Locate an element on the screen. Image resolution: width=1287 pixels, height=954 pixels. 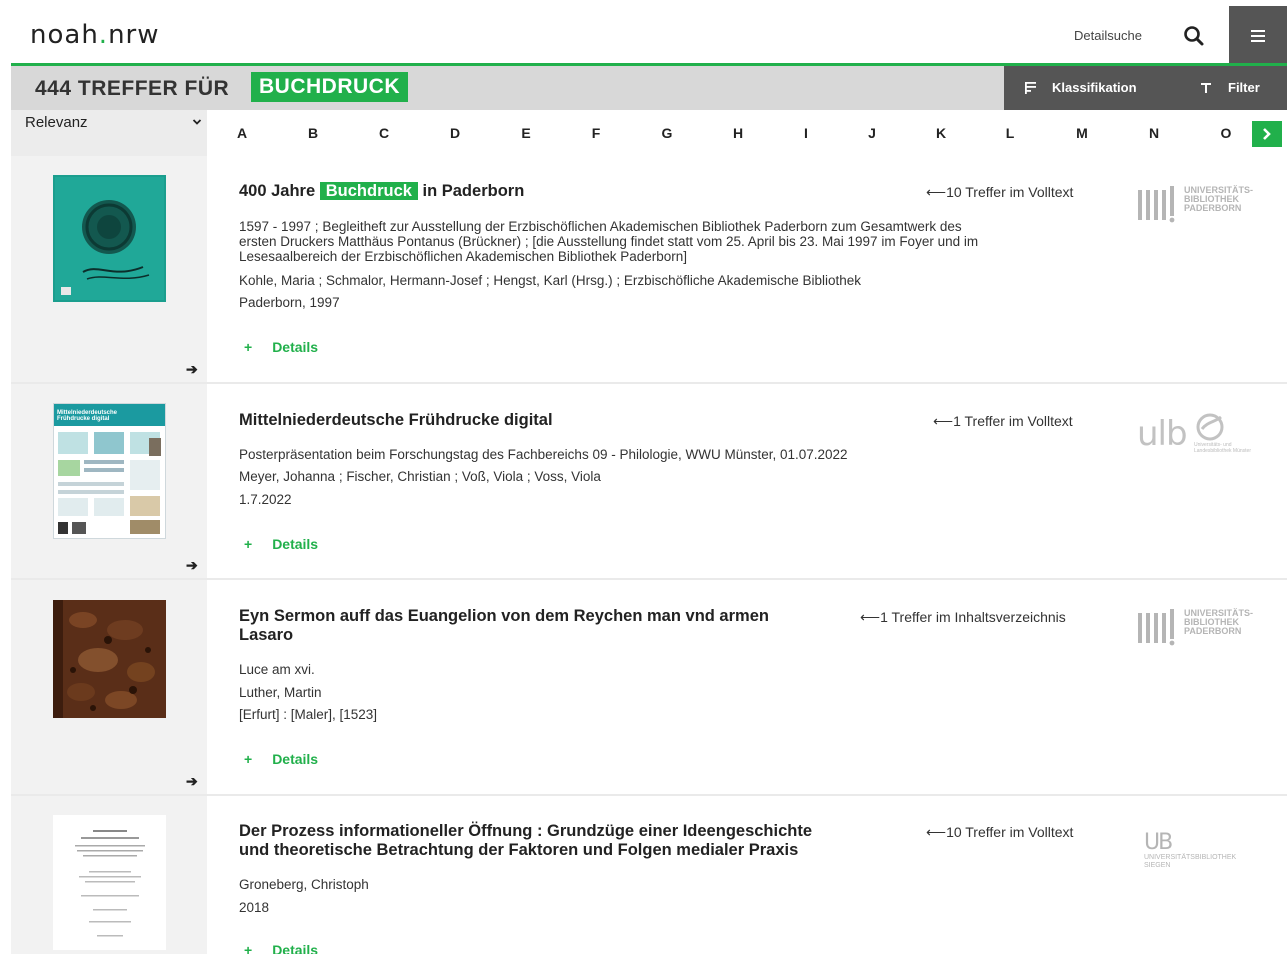
result-publication: 1.7.2022 is located at coordinates (265, 499).